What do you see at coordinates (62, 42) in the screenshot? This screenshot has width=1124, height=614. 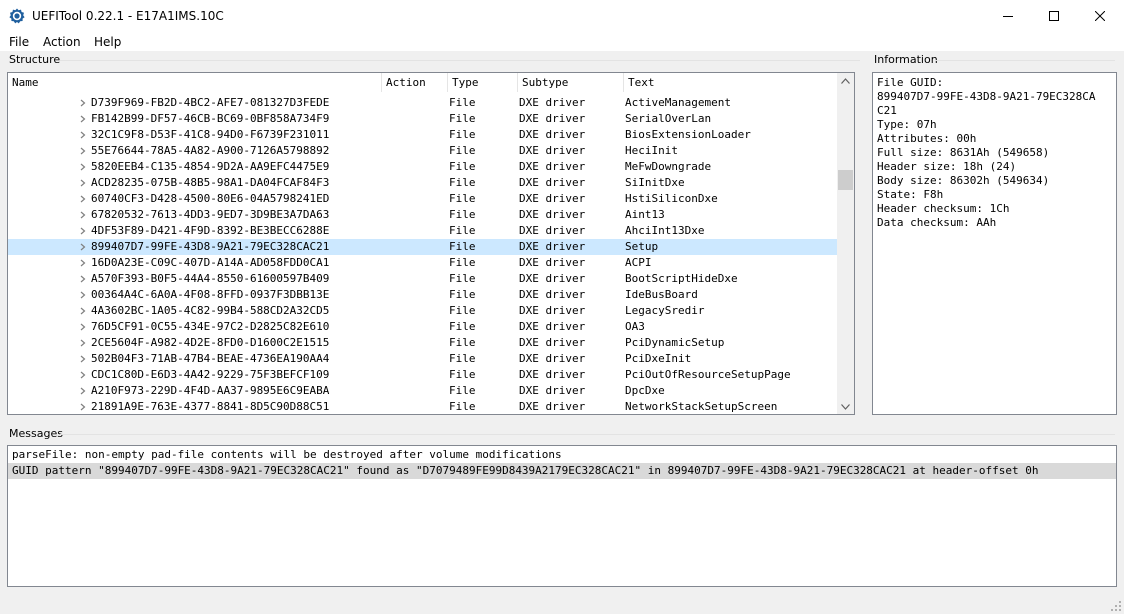 I see `menu-action: Action` at bounding box center [62, 42].